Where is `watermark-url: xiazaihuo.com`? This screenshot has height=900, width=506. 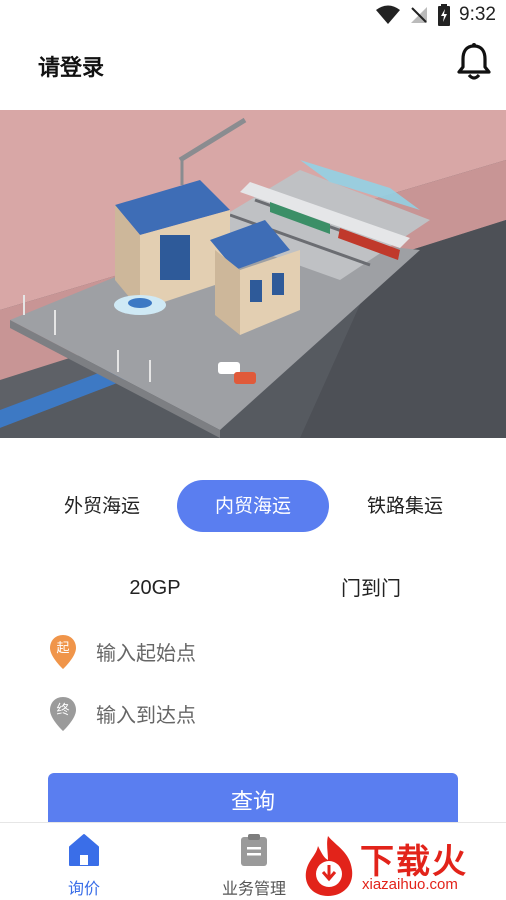 watermark-url: xiazaihuo.com is located at coordinates (410, 884).